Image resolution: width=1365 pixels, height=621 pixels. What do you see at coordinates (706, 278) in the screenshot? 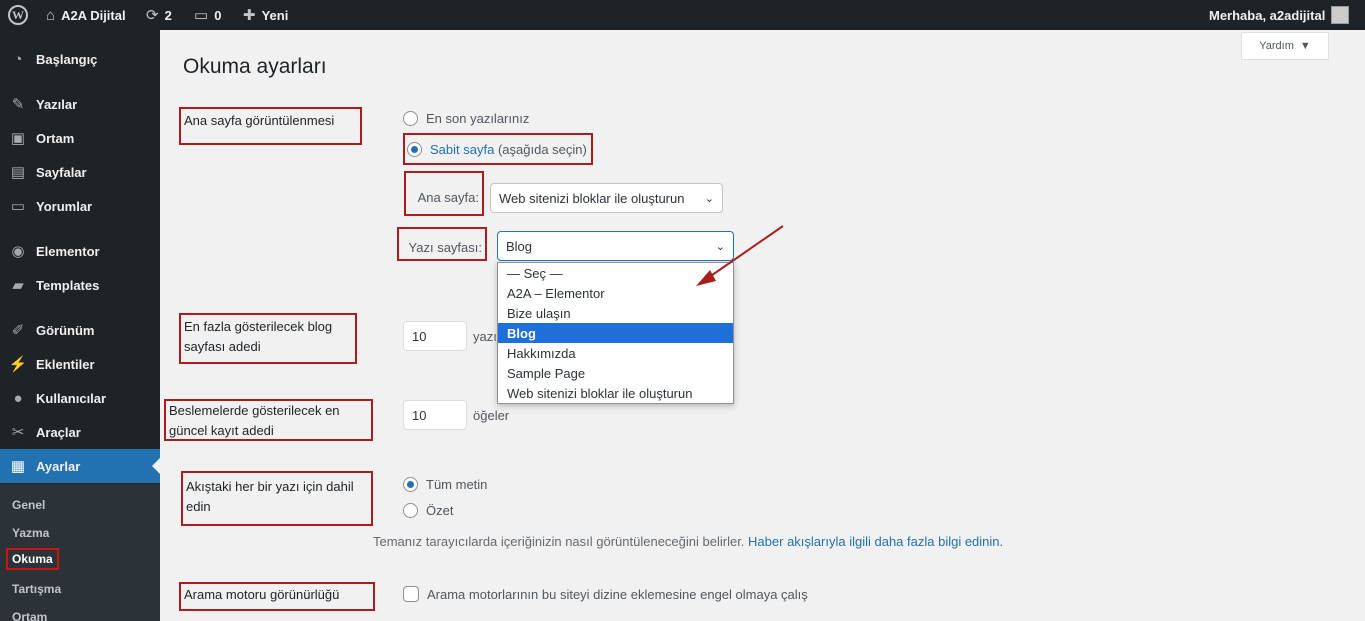
I see `arrow-head` at bounding box center [706, 278].